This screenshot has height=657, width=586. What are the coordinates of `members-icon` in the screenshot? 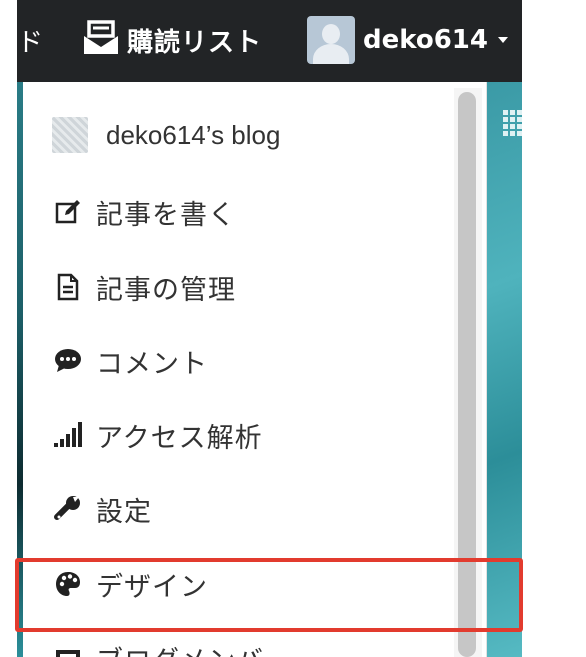 It's located at (68, 649).